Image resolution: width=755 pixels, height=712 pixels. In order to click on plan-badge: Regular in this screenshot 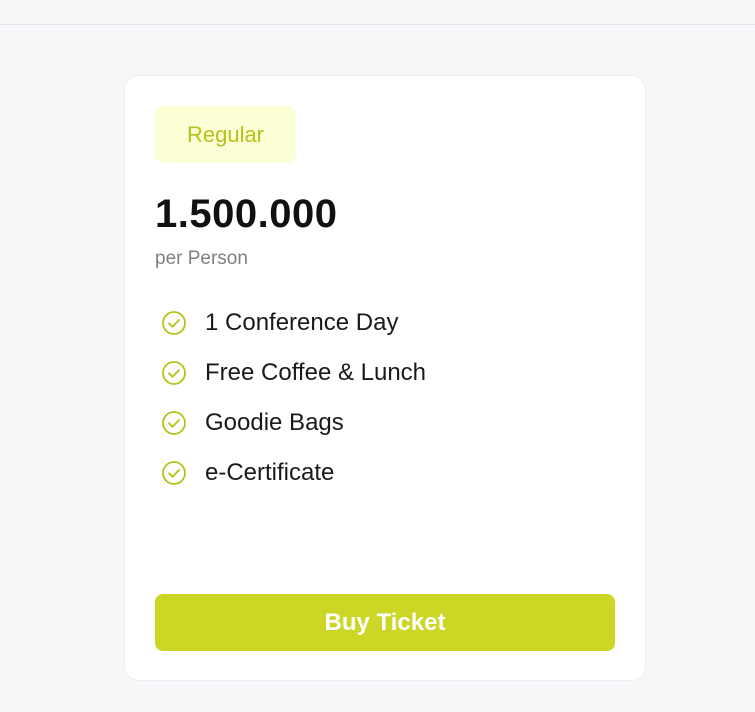, I will do `click(225, 134)`.